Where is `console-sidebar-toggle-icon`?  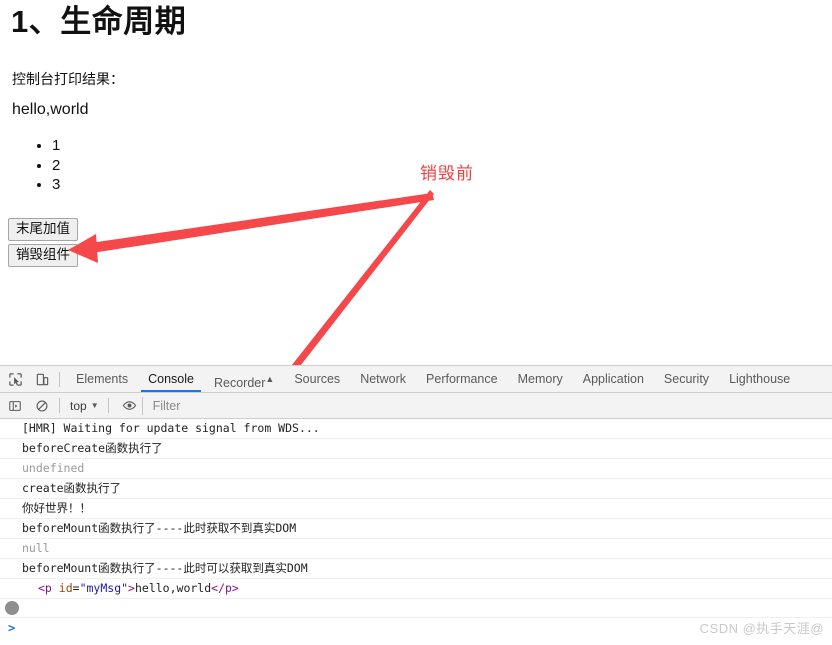
console-sidebar-toggle-icon is located at coordinates (15, 406).